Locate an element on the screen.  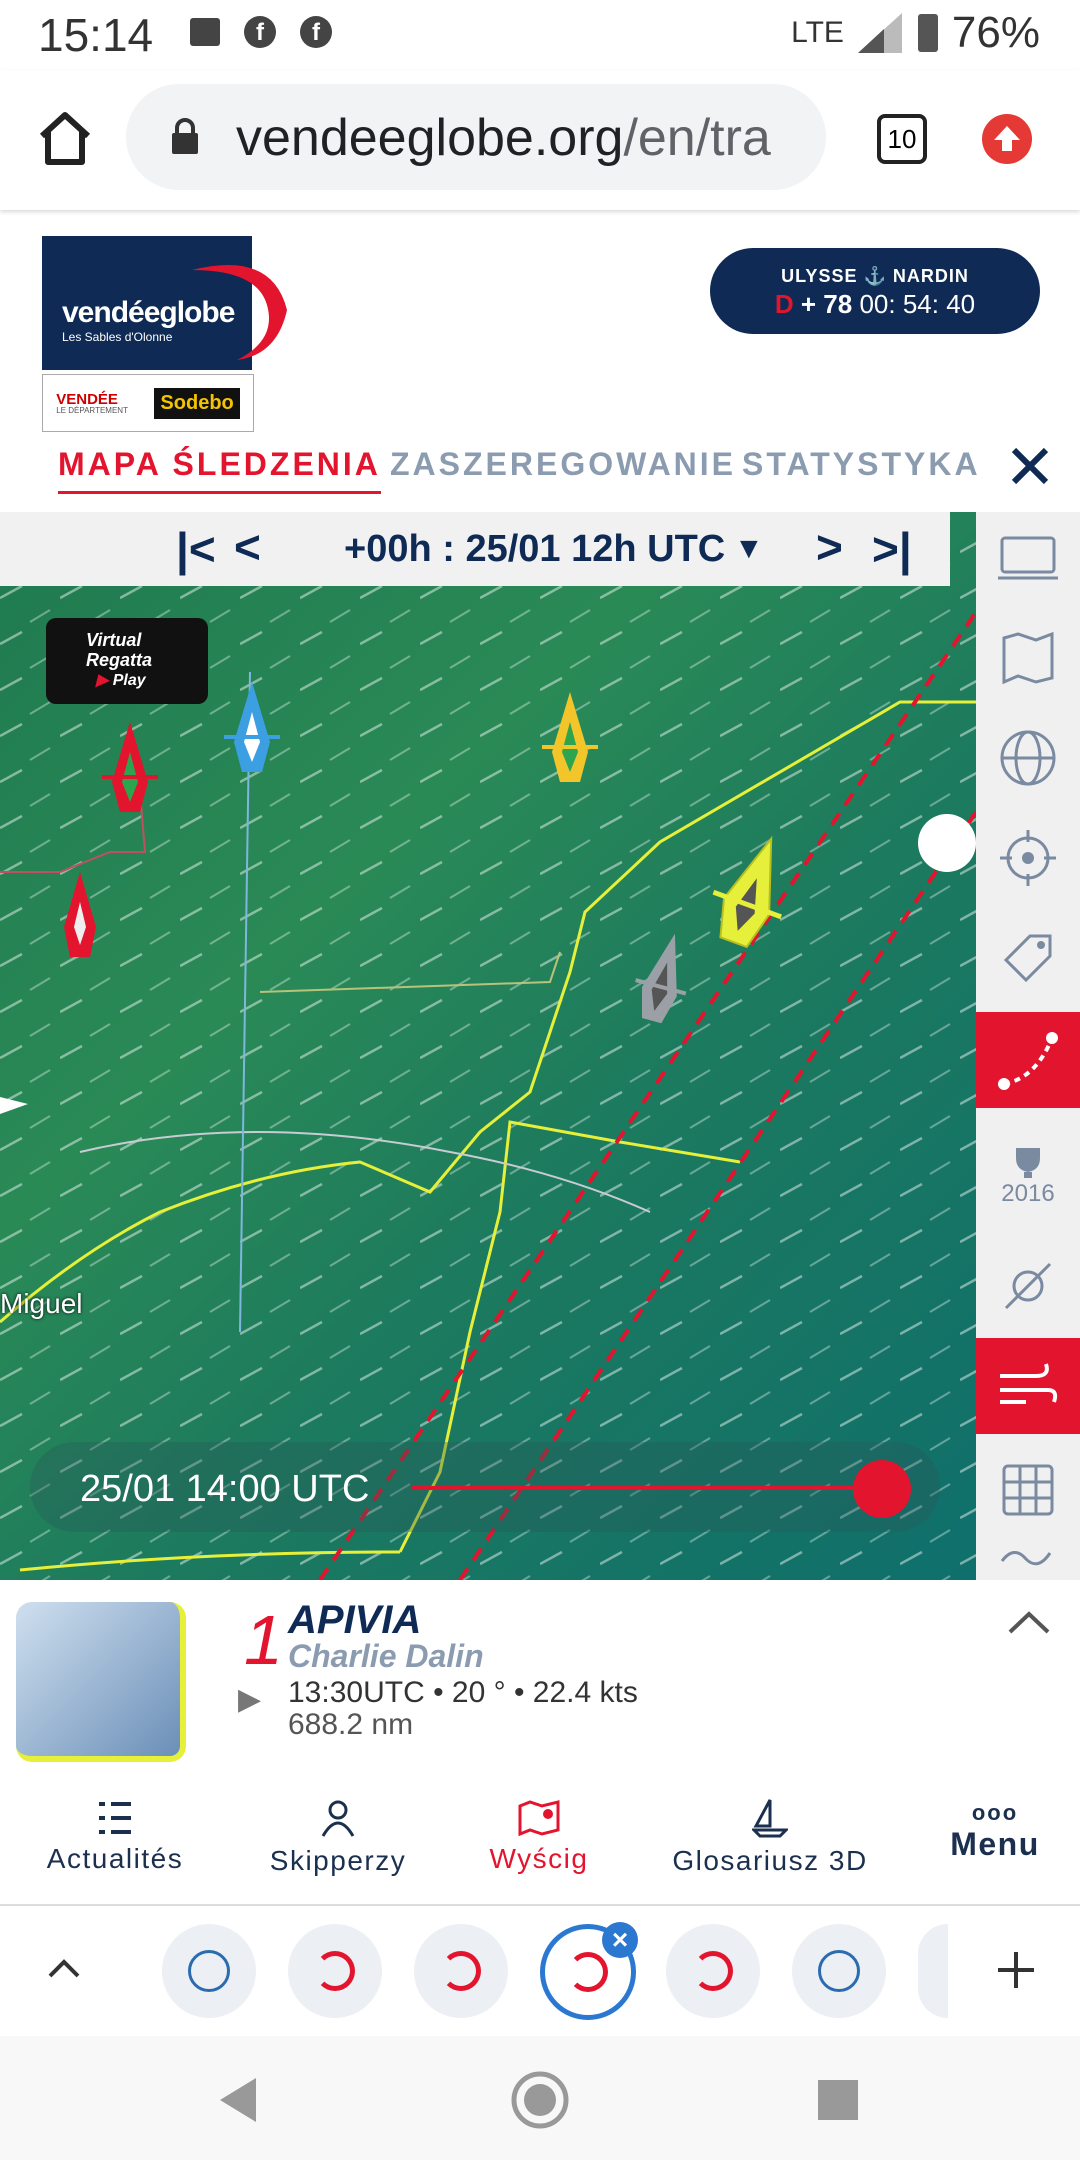
tab-statistics: STATYSTYKA is located at coordinates (861, 464).